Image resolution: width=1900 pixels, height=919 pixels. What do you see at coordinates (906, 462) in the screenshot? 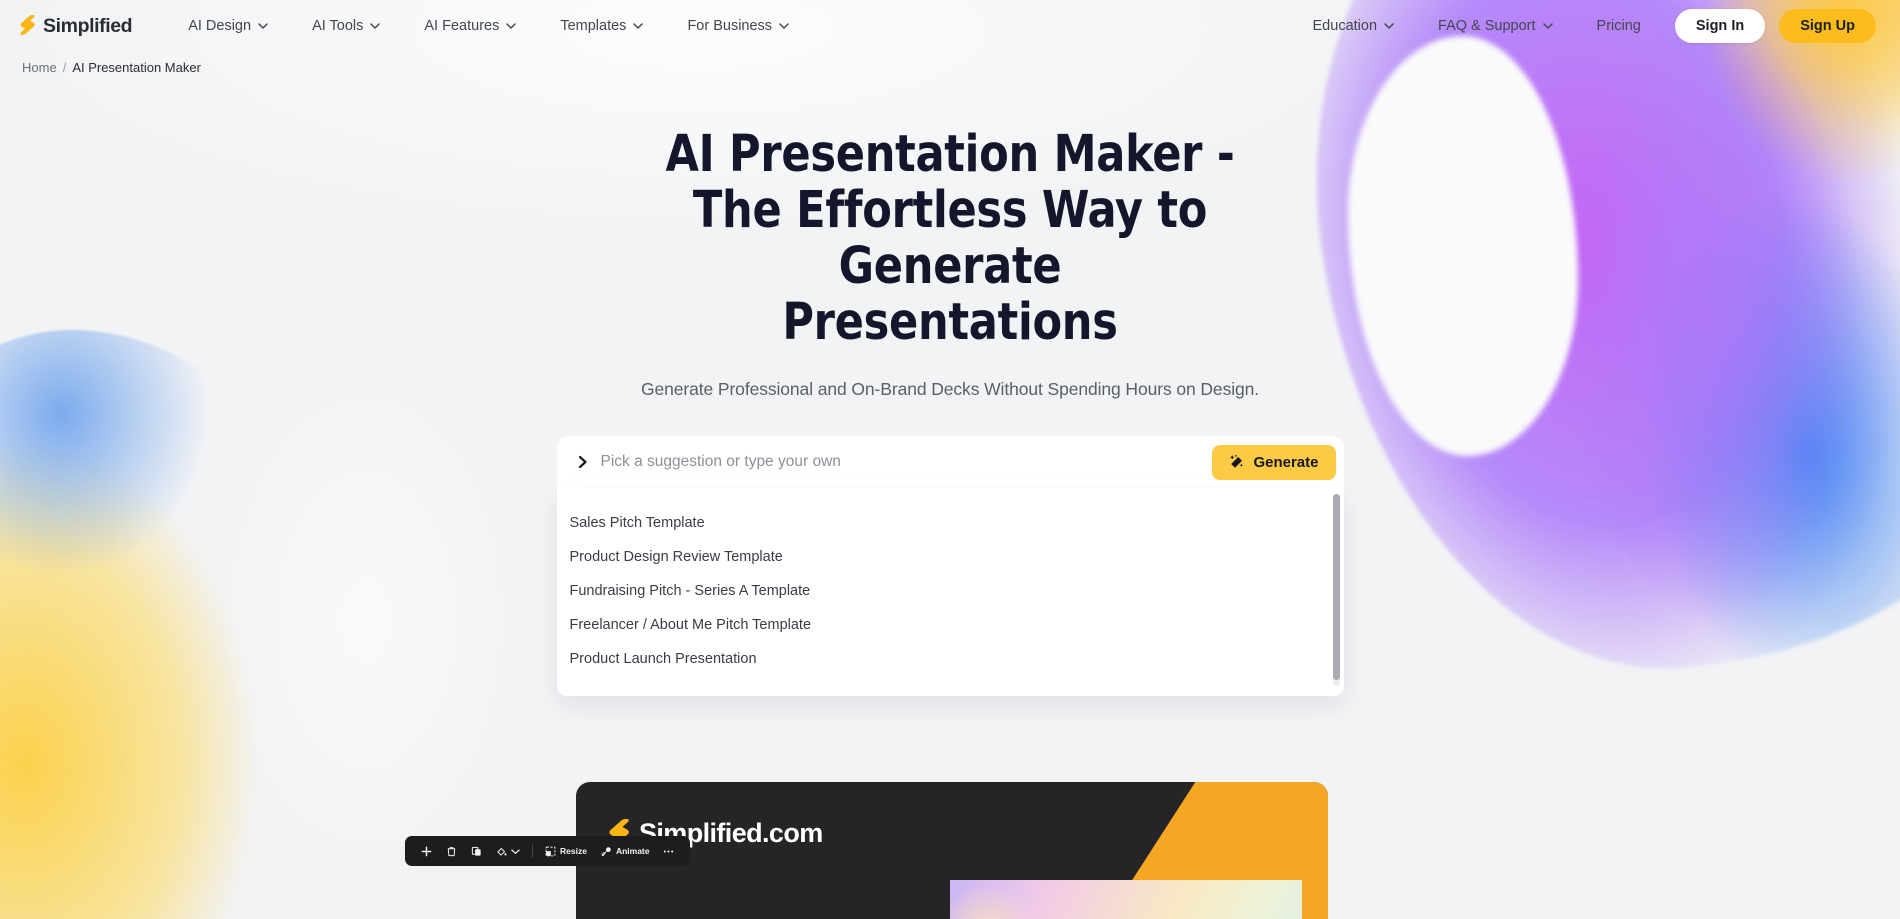
I see `prompt-search-input` at bounding box center [906, 462].